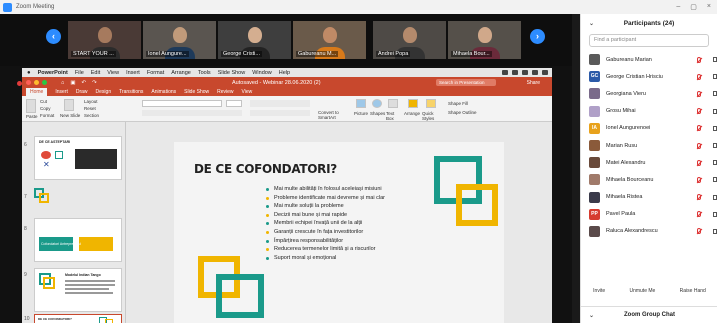 The height and width of the screenshot is (323, 717). I want to click on layout-button: Layout, so click(91, 101).